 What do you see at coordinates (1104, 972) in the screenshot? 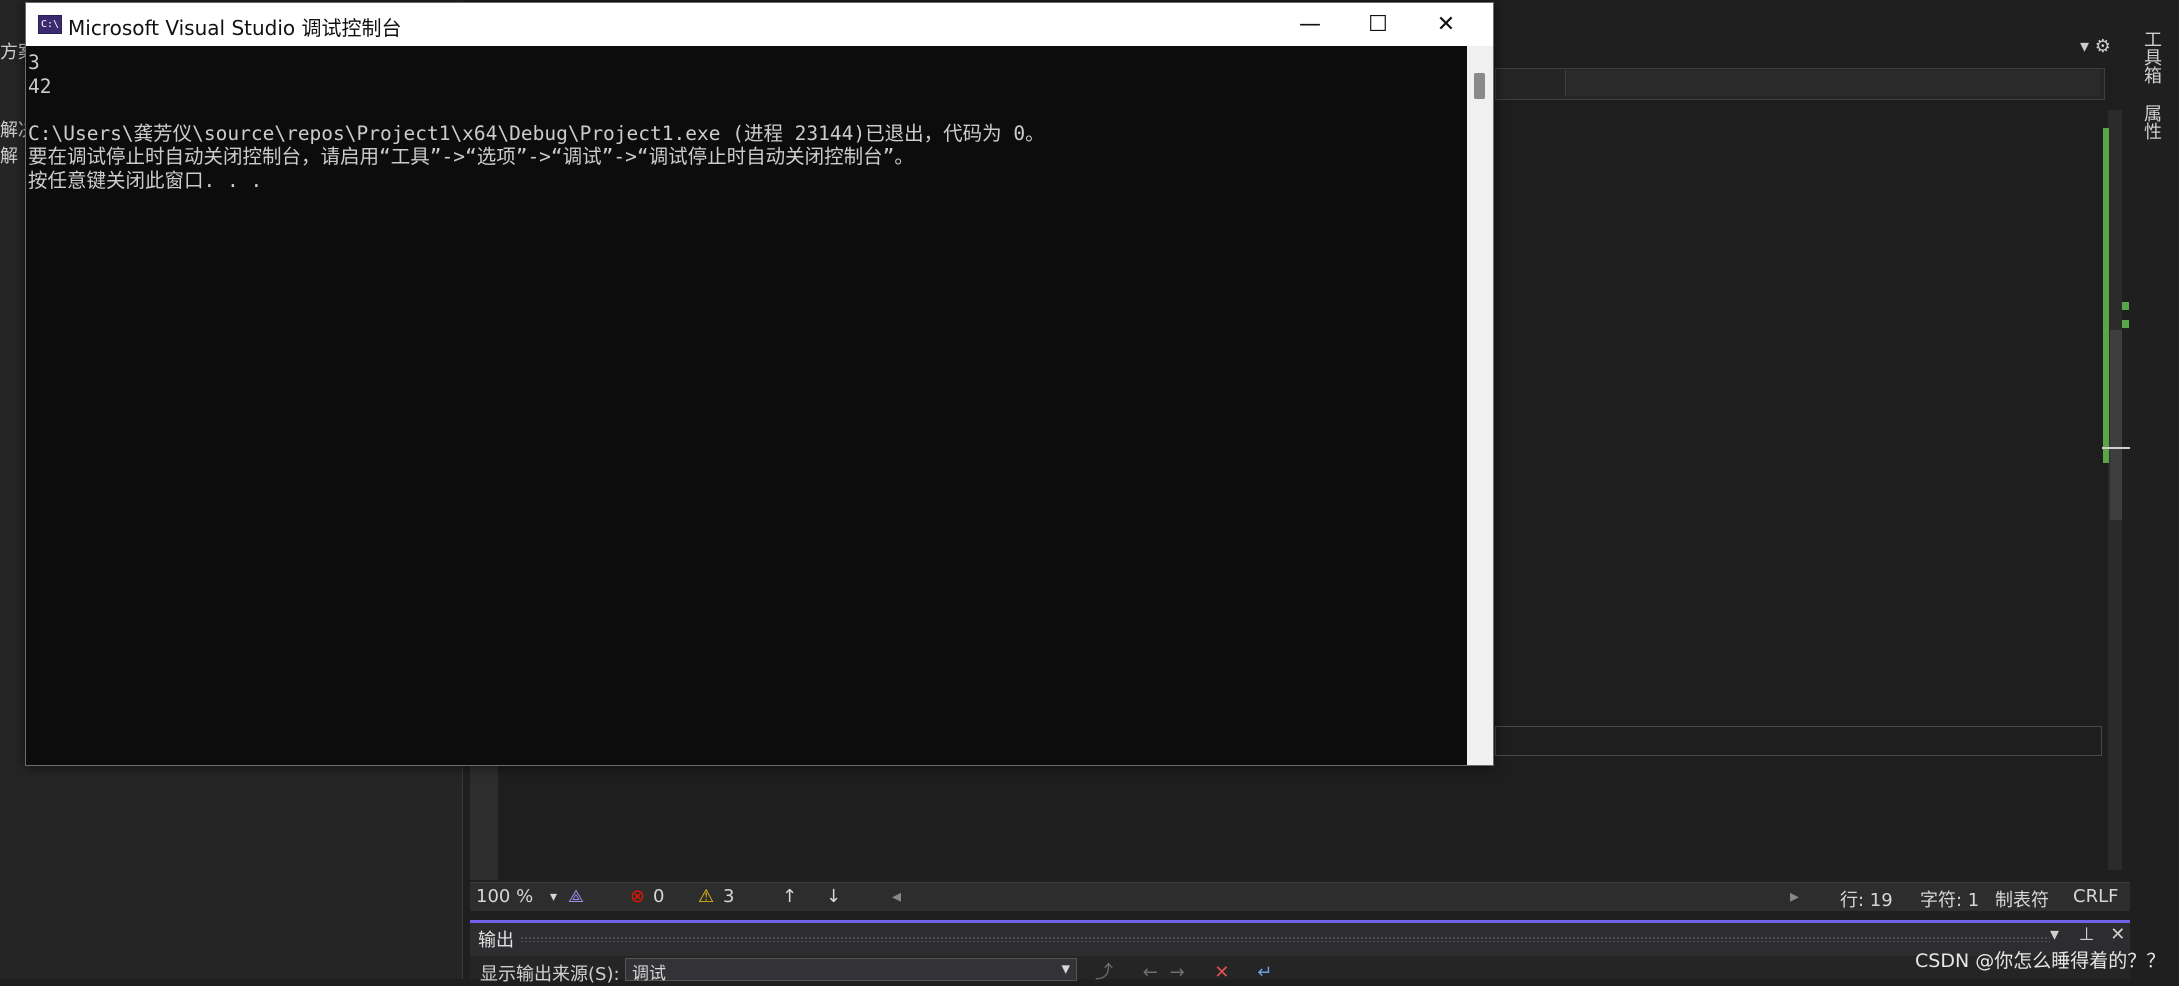
I see `goto-icon: ⤴` at bounding box center [1104, 972].